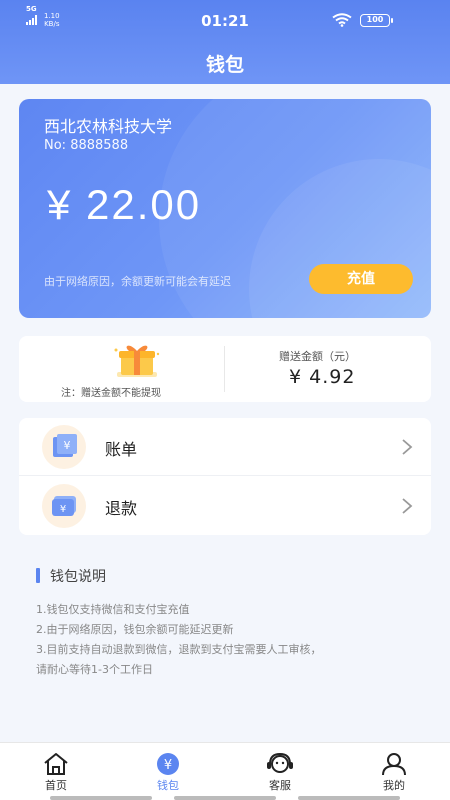  Describe the element at coordinates (111, 393) in the screenshot. I see `bonus-note: 注：赠送金额不能提现` at that location.